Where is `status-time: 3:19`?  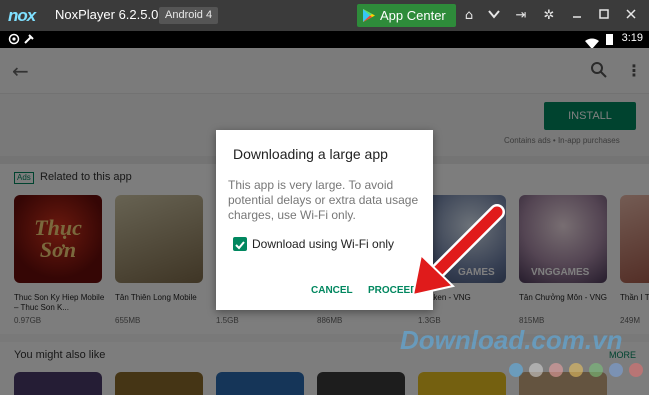
status-time: 3:19 is located at coordinates (632, 38).